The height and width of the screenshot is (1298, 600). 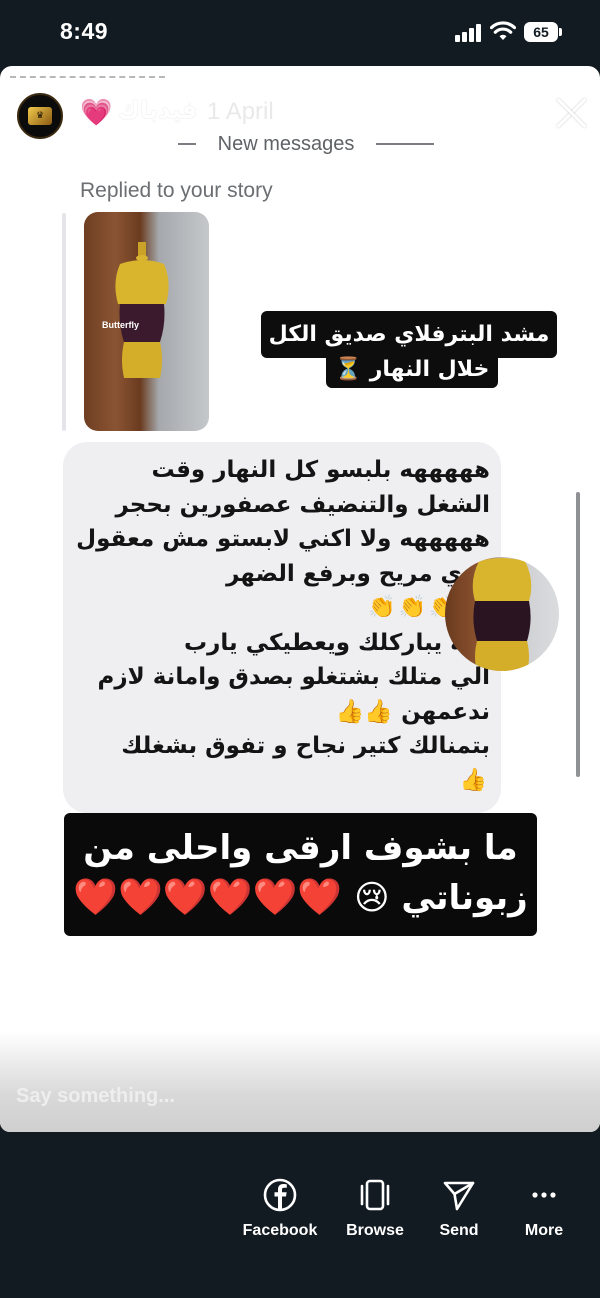 I want to click on avatar: ♛, so click(x=40, y=116).